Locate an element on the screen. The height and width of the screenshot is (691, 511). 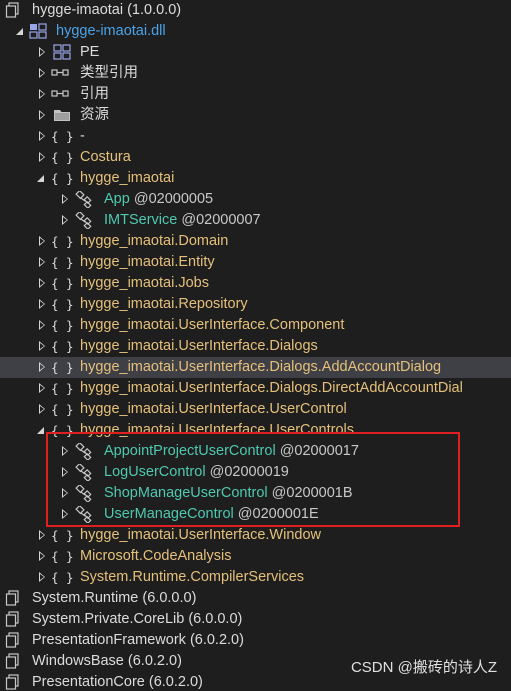
tree-row-ns-costura: { } Costura is located at coordinates (255, 157).